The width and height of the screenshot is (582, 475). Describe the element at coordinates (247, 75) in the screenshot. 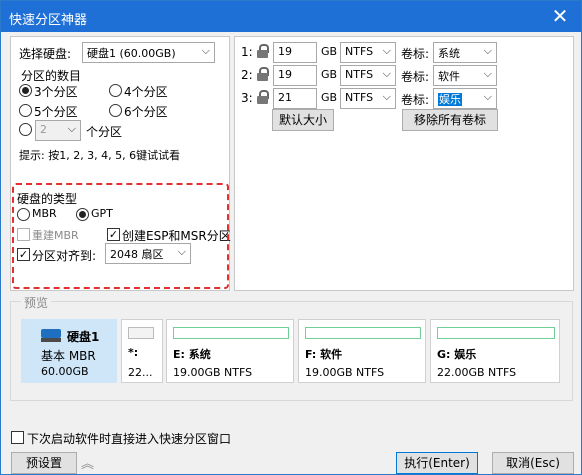

I see `partition-index: 2:` at that location.